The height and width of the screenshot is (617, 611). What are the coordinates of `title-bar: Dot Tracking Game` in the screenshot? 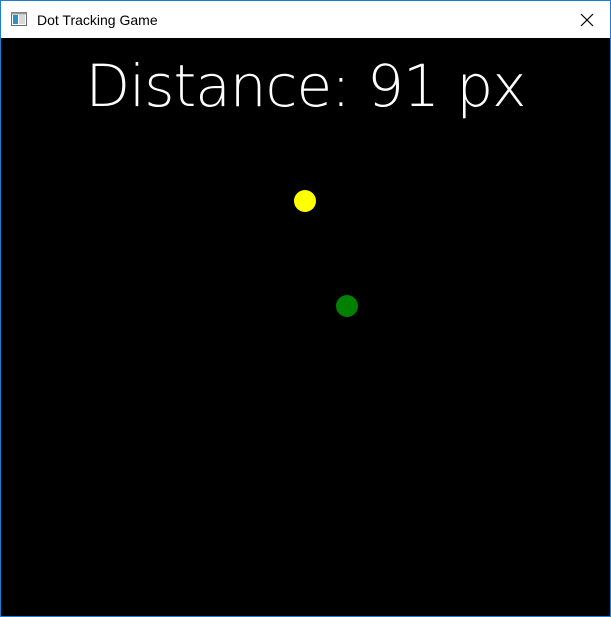 It's located at (305, 19).